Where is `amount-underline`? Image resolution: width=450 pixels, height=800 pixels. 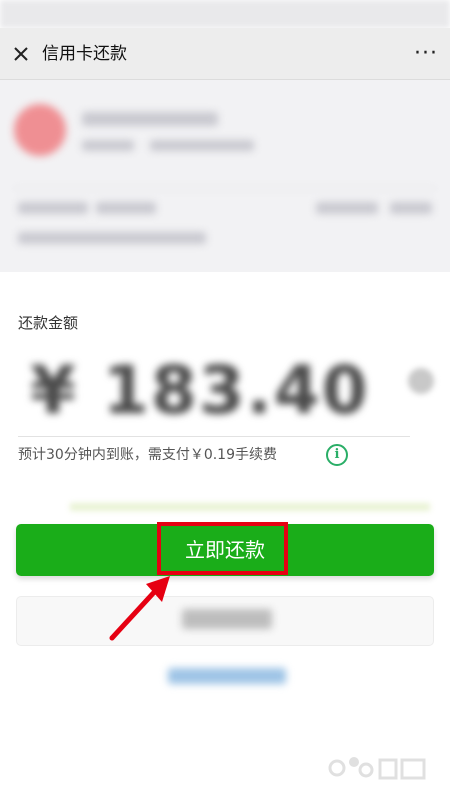 amount-underline is located at coordinates (214, 436).